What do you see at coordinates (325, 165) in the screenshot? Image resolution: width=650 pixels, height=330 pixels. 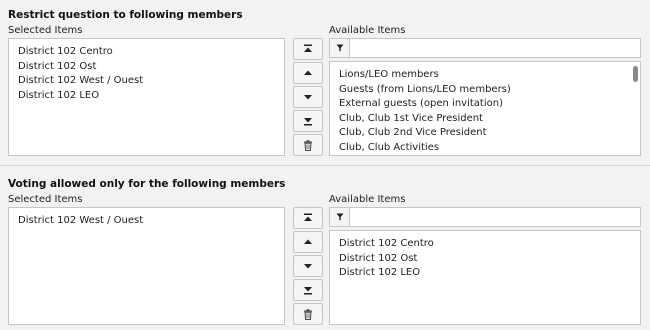 I see `section-divider` at bounding box center [325, 165].